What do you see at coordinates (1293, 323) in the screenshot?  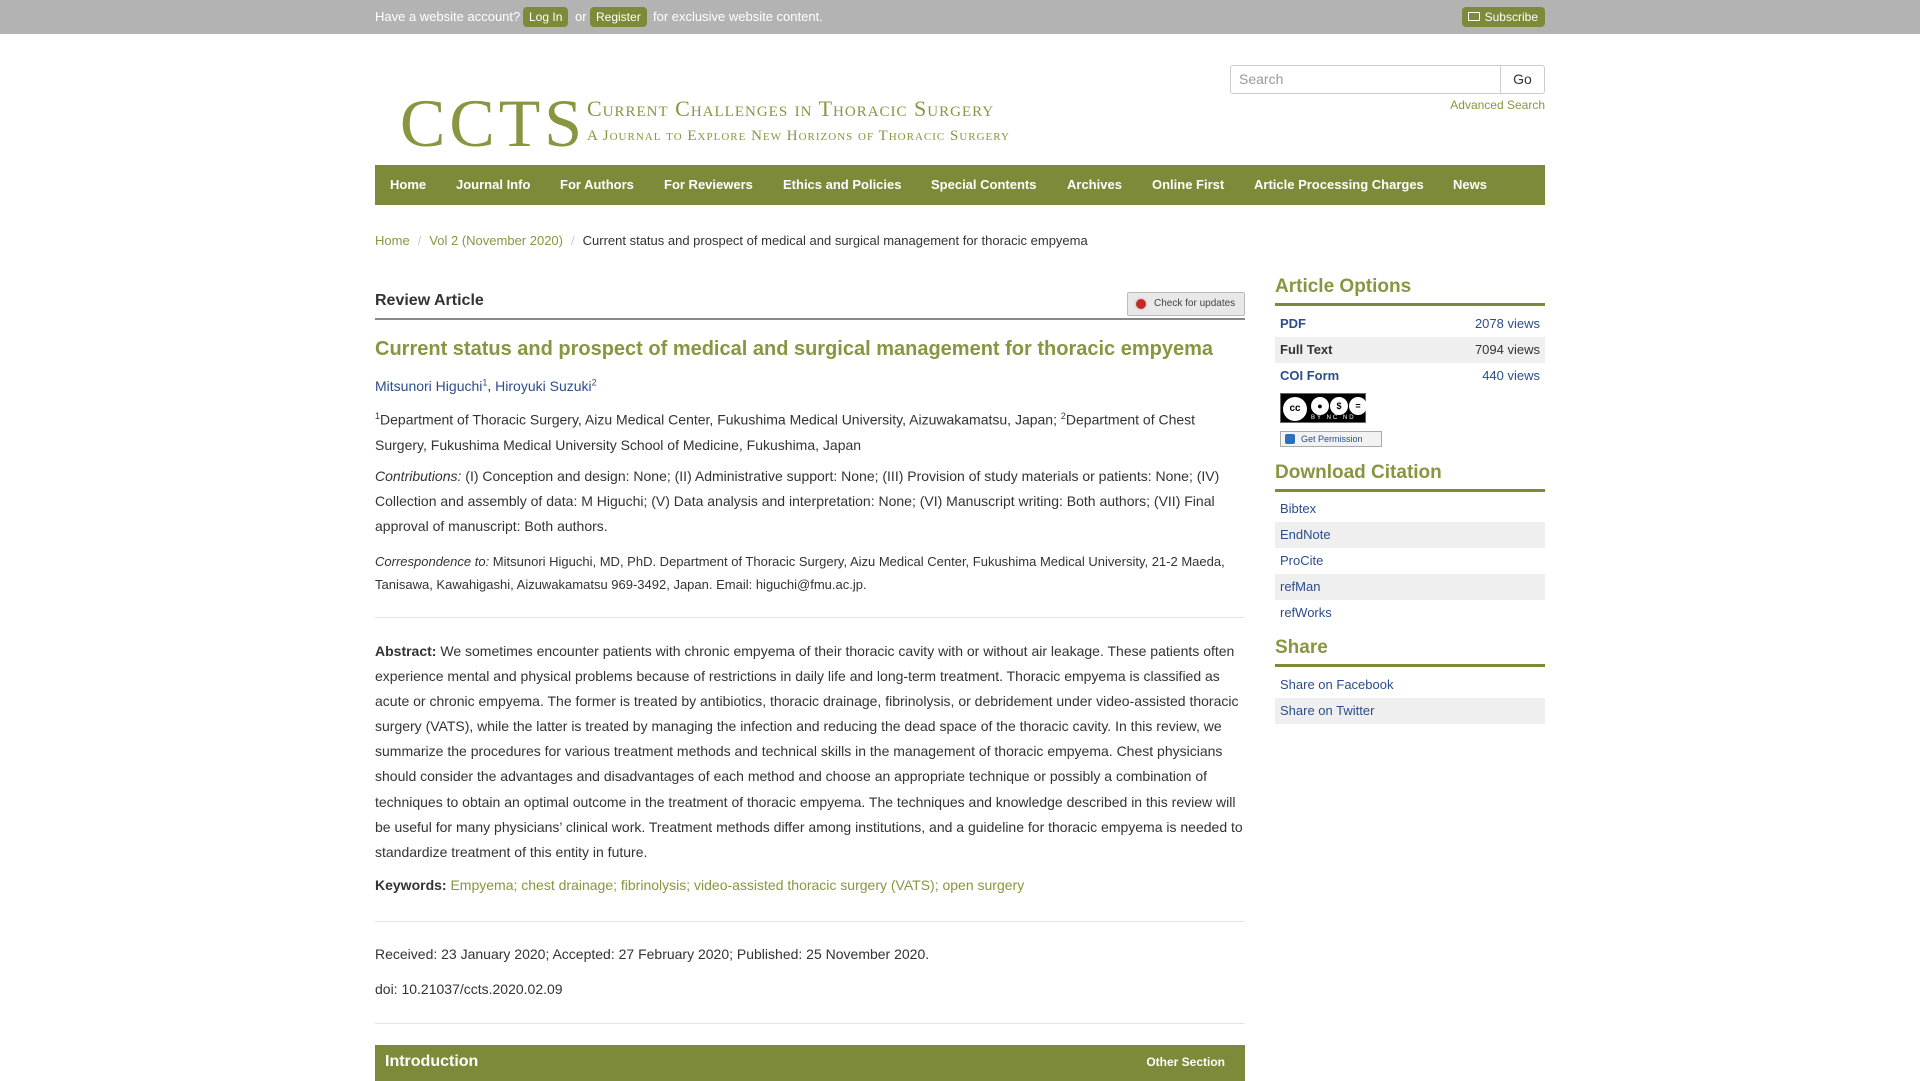 I see `option-label: PDF` at bounding box center [1293, 323].